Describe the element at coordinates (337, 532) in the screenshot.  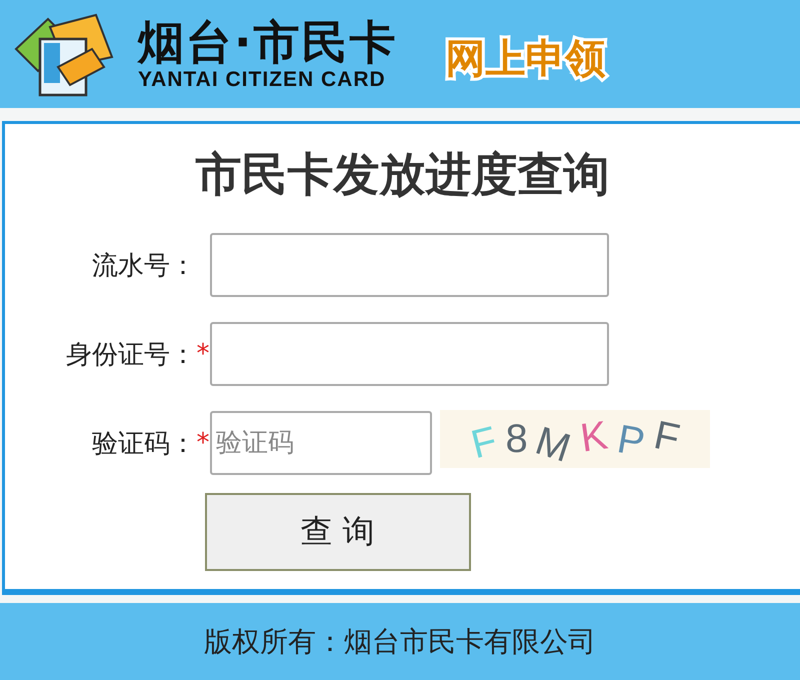
I see `query-button: 查 询` at that location.